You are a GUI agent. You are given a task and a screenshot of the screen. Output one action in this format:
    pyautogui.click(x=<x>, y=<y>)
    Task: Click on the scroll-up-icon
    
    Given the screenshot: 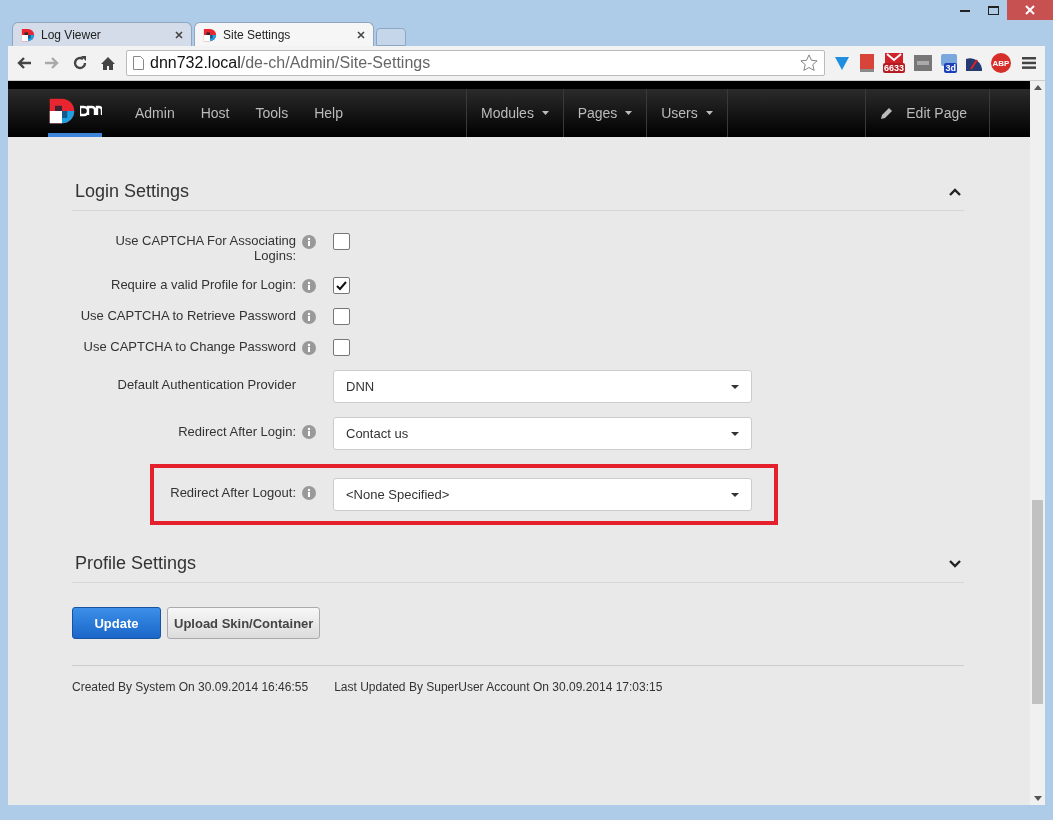 What is the action you would take?
    pyautogui.click(x=1037, y=87)
    